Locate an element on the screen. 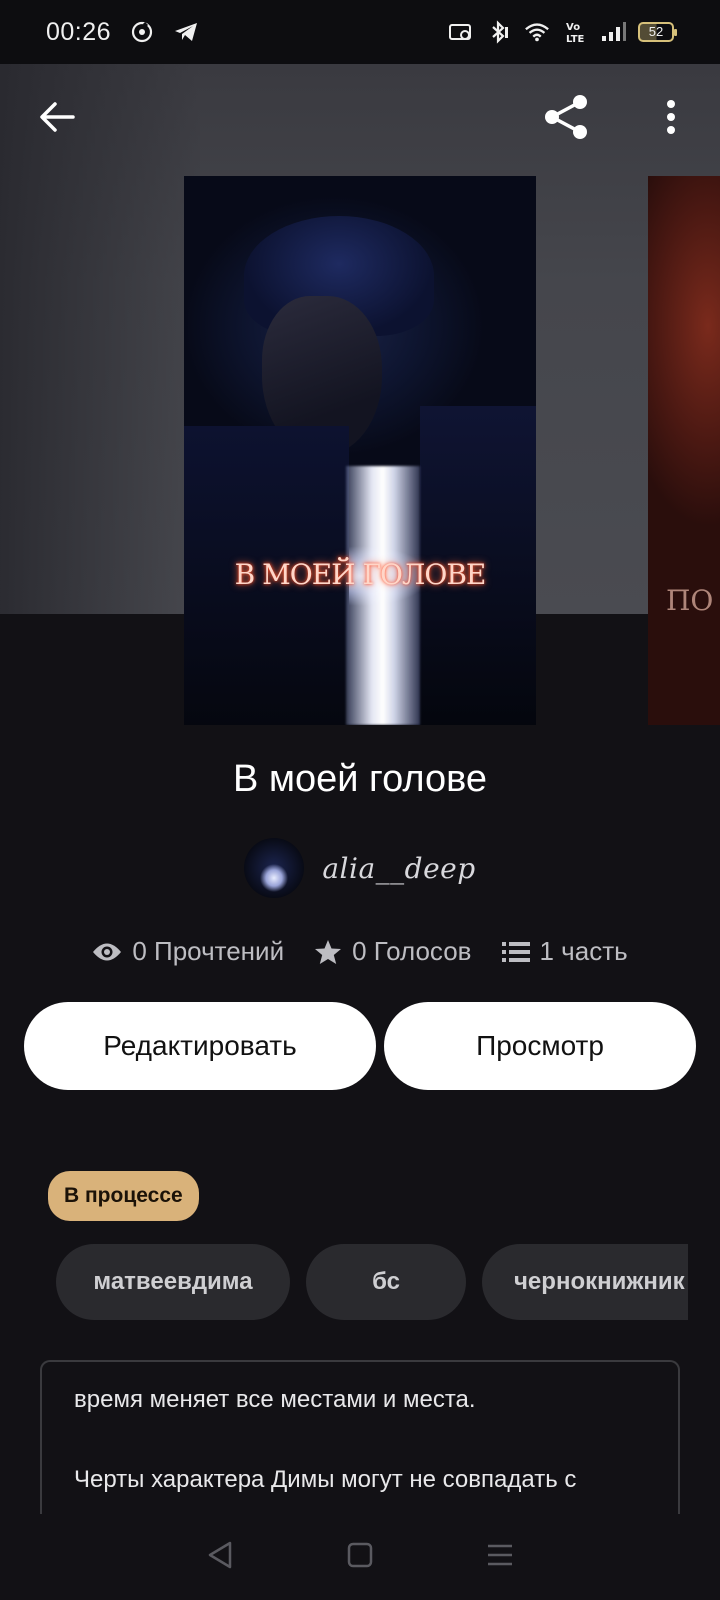  svg-text: LTE is located at coordinates (575, 39).